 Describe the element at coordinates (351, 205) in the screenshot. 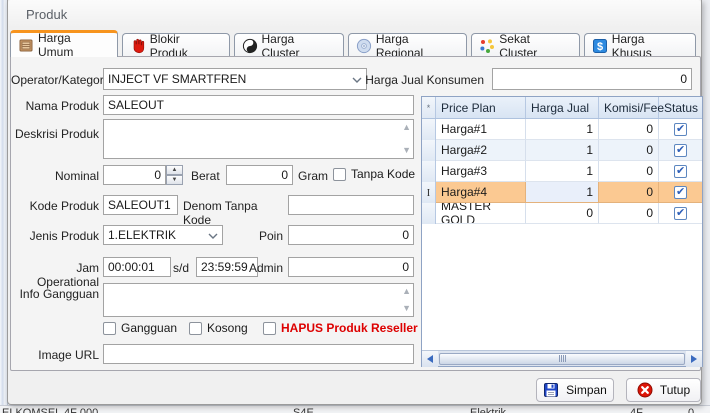

I see `denom-input` at that location.